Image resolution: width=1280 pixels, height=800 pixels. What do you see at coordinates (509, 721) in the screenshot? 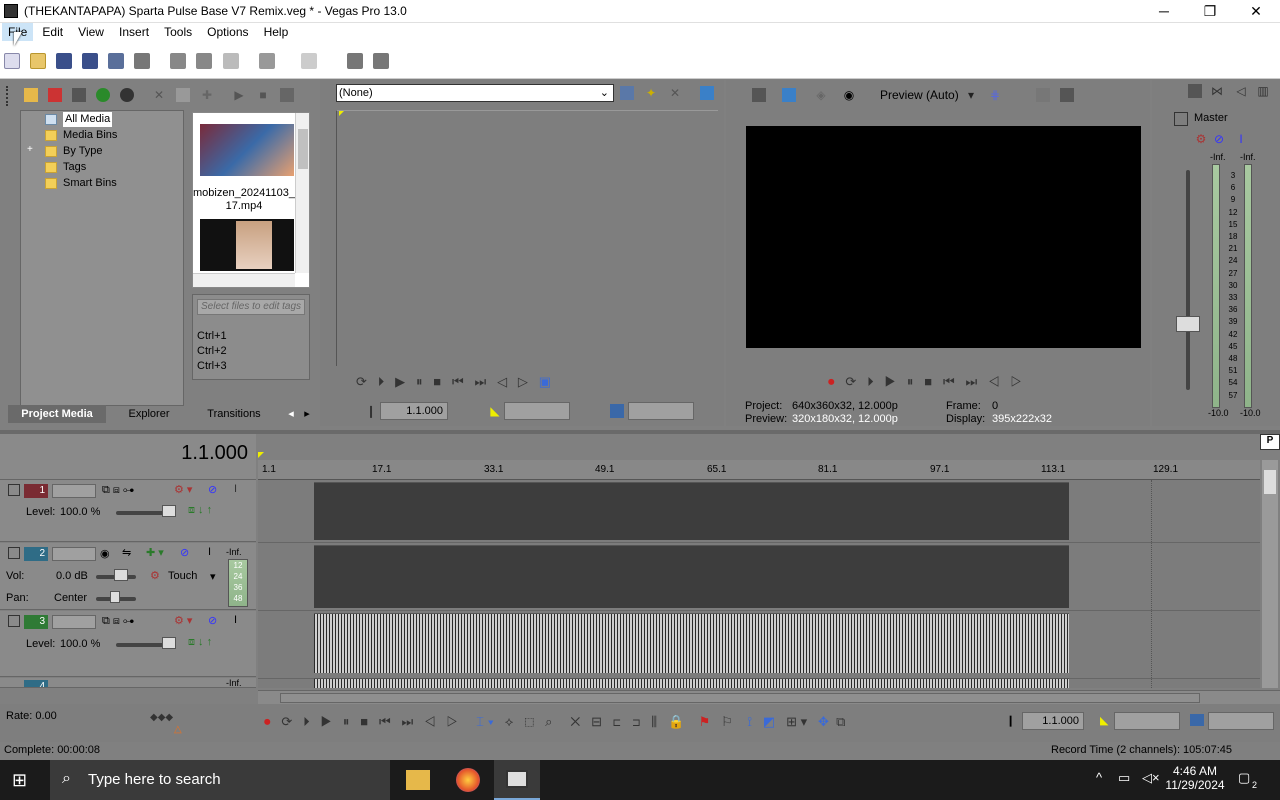
I see `envelope-tool-icon: ⟡` at bounding box center [509, 721].